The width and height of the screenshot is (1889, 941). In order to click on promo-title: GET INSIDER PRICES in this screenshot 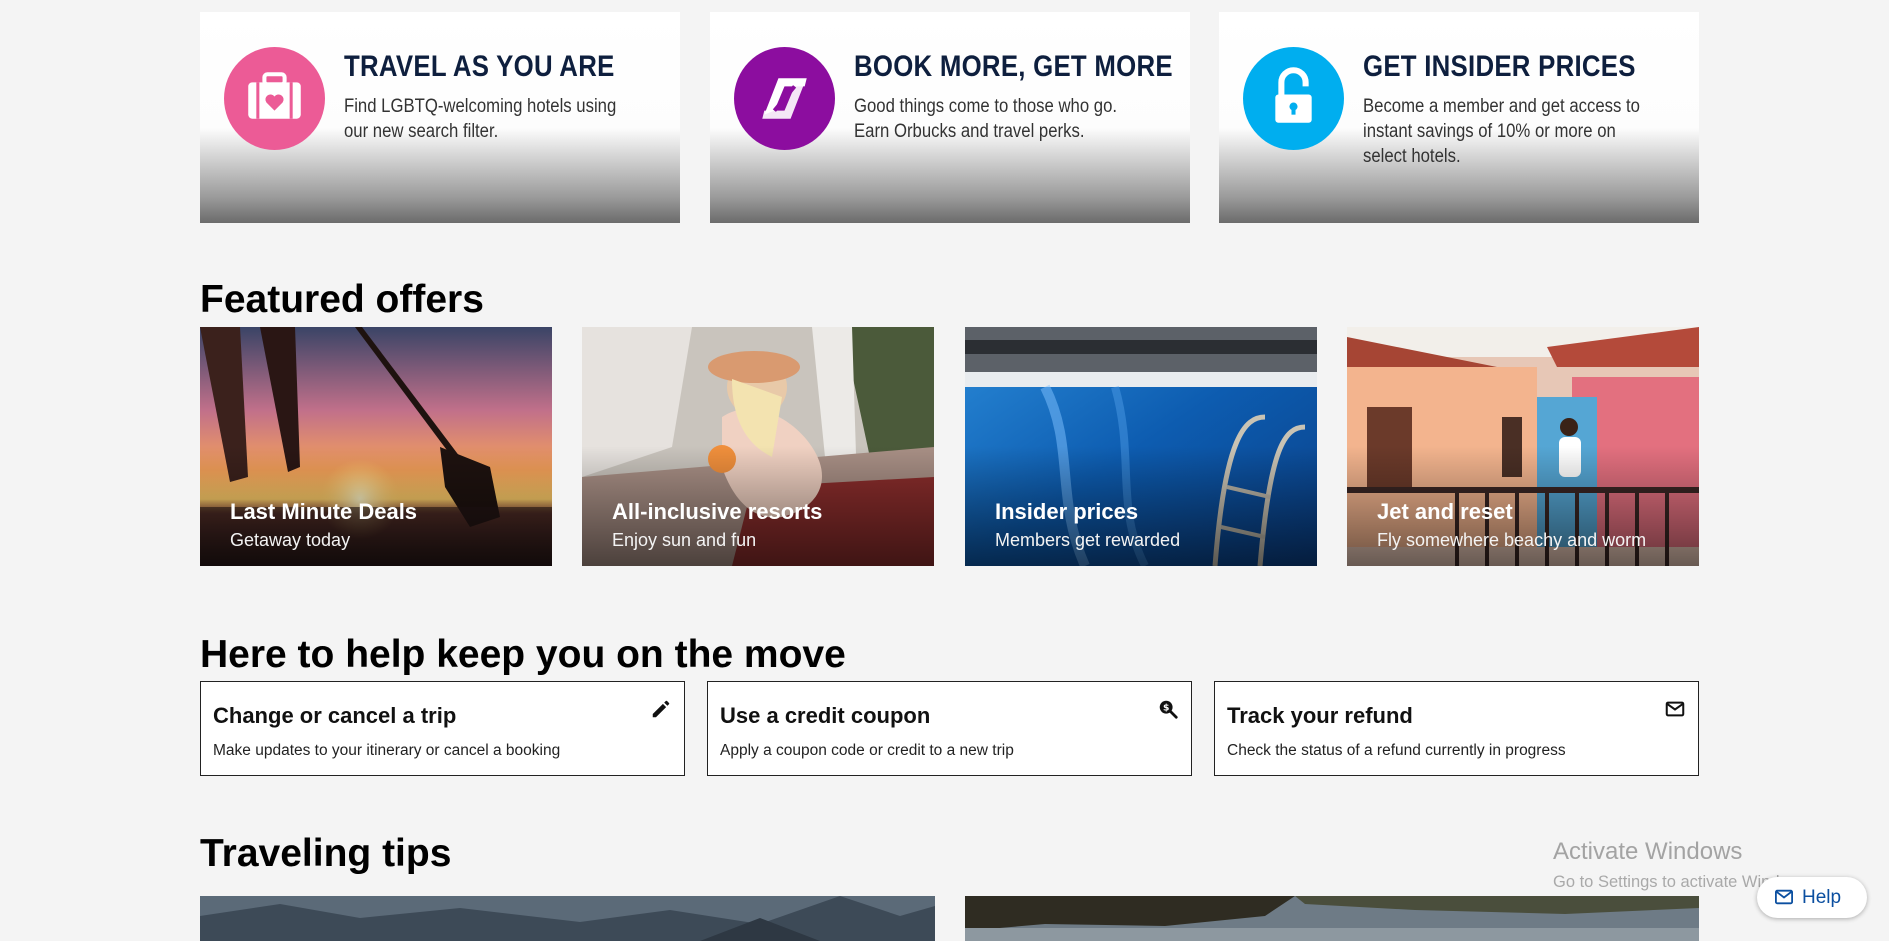, I will do `click(1499, 66)`.